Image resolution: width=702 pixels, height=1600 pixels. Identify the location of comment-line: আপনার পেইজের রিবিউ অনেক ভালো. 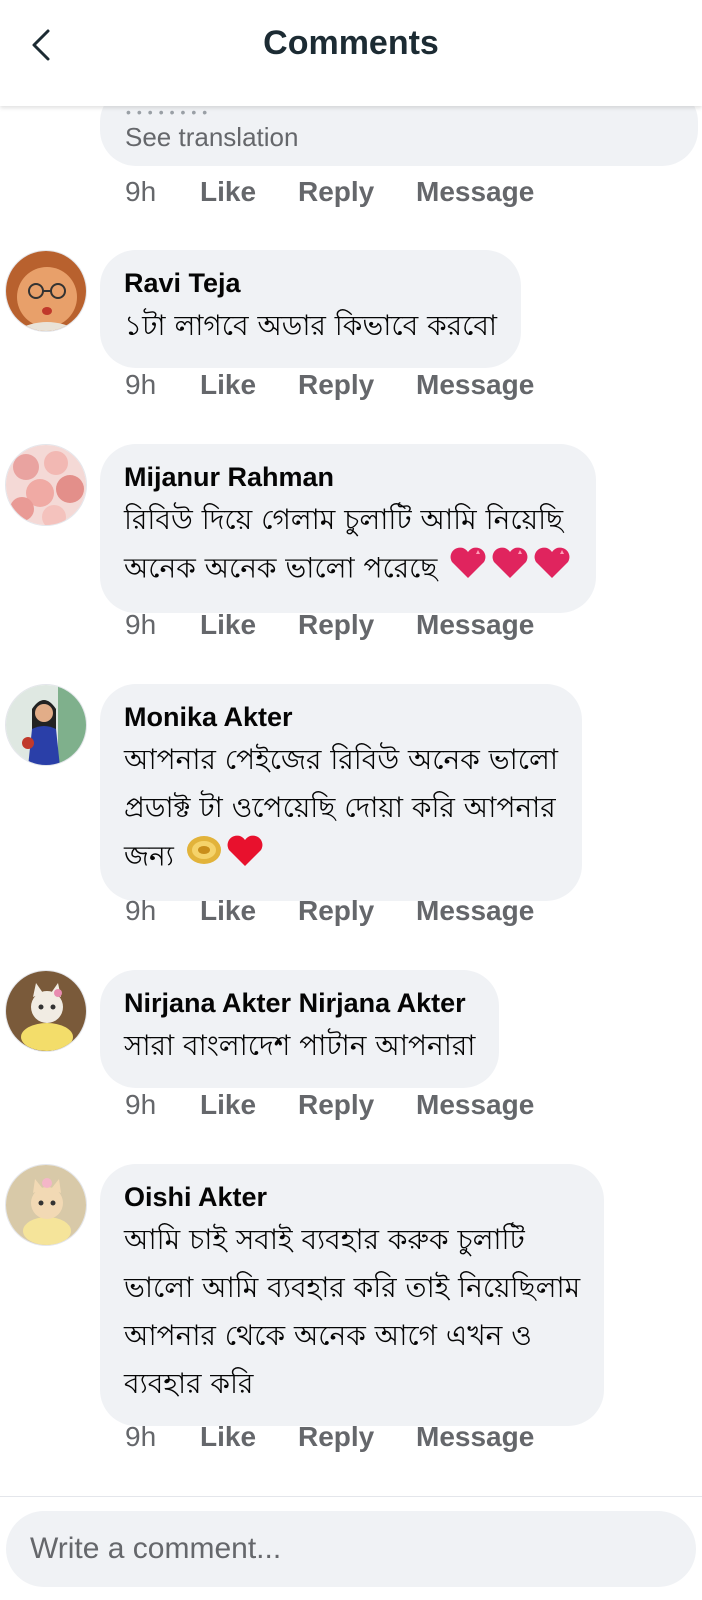
(341, 759).